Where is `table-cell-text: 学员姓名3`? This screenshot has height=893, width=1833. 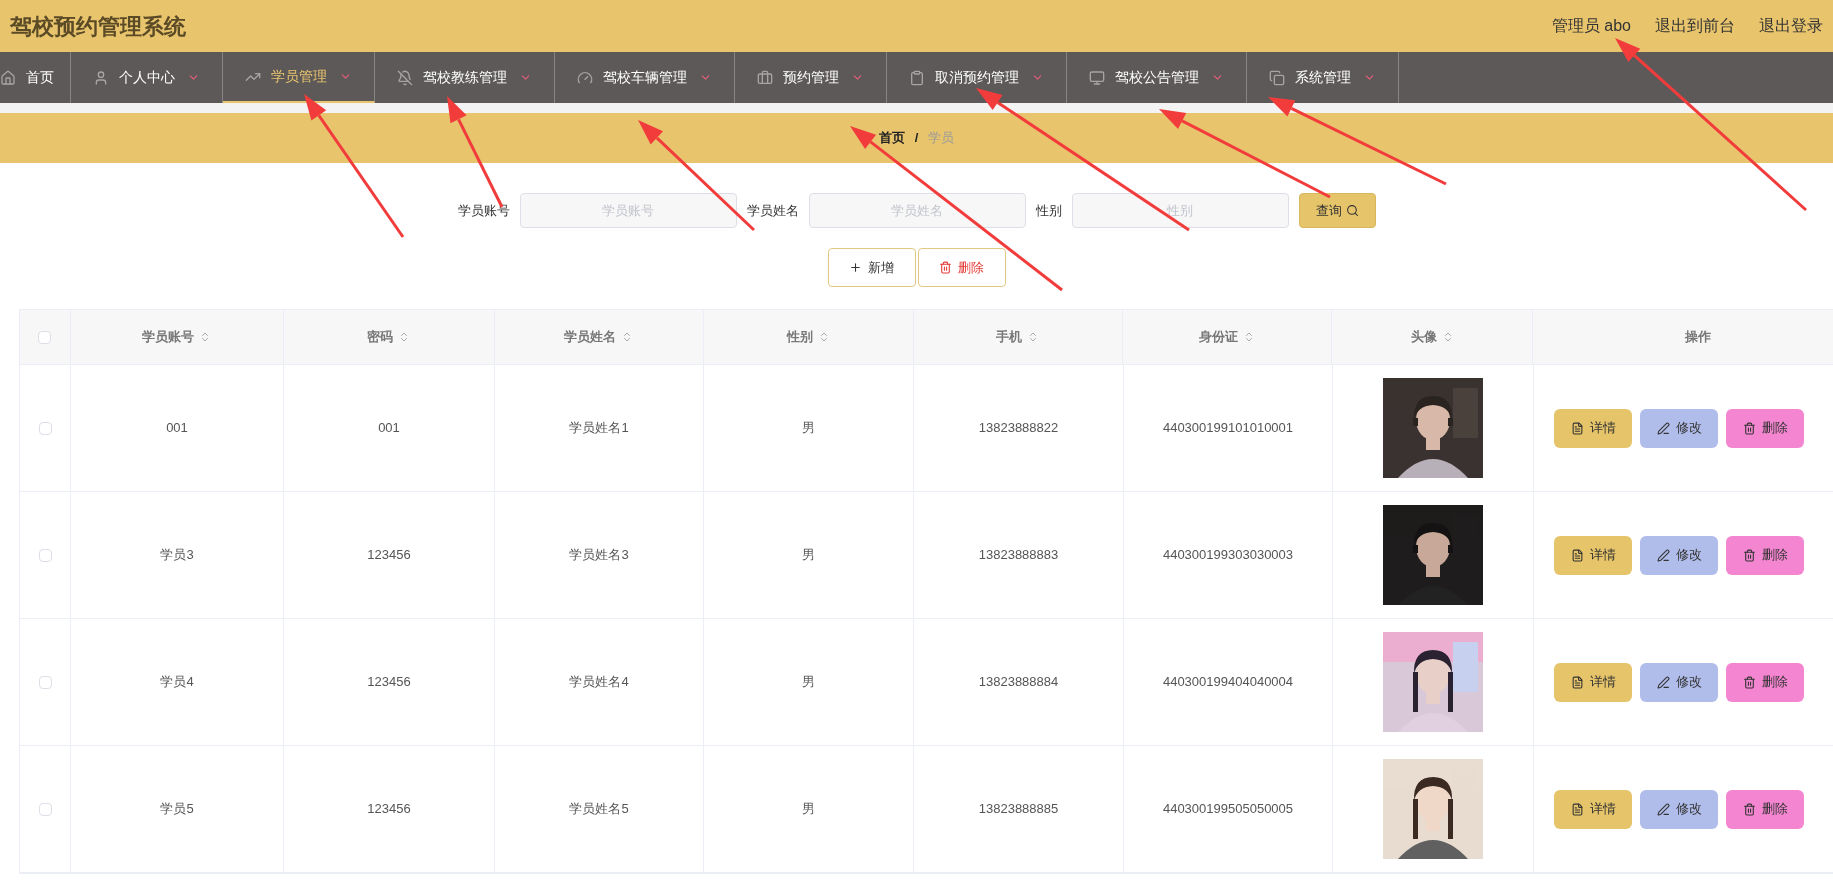
table-cell-text: 学员姓名3 is located at coordinates (599, 555).